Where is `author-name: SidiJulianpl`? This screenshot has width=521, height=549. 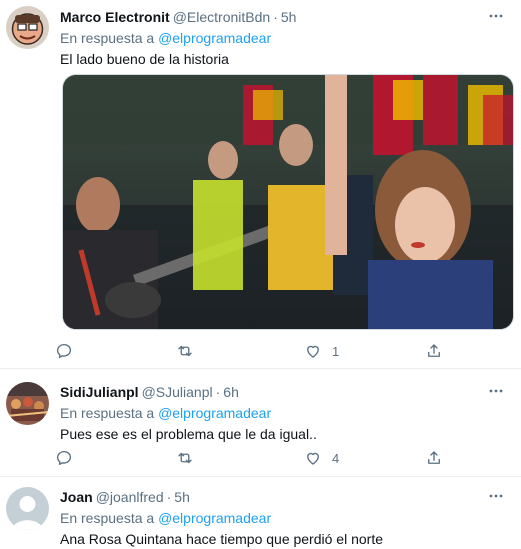
author-name: SidiJulianpl is located at coordinates (99, 392).